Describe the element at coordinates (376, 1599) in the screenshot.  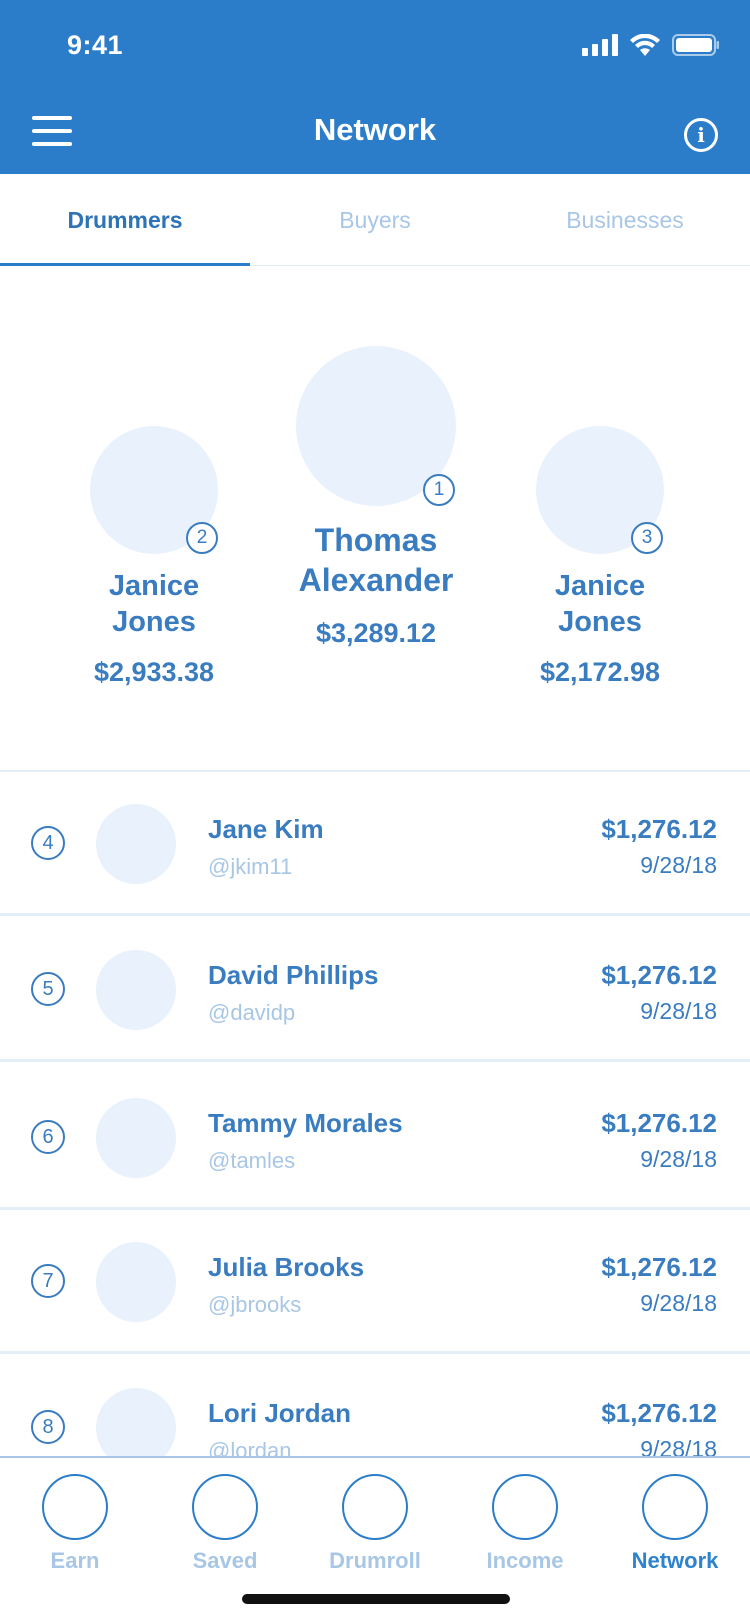
I see `home-indicator` at that location.